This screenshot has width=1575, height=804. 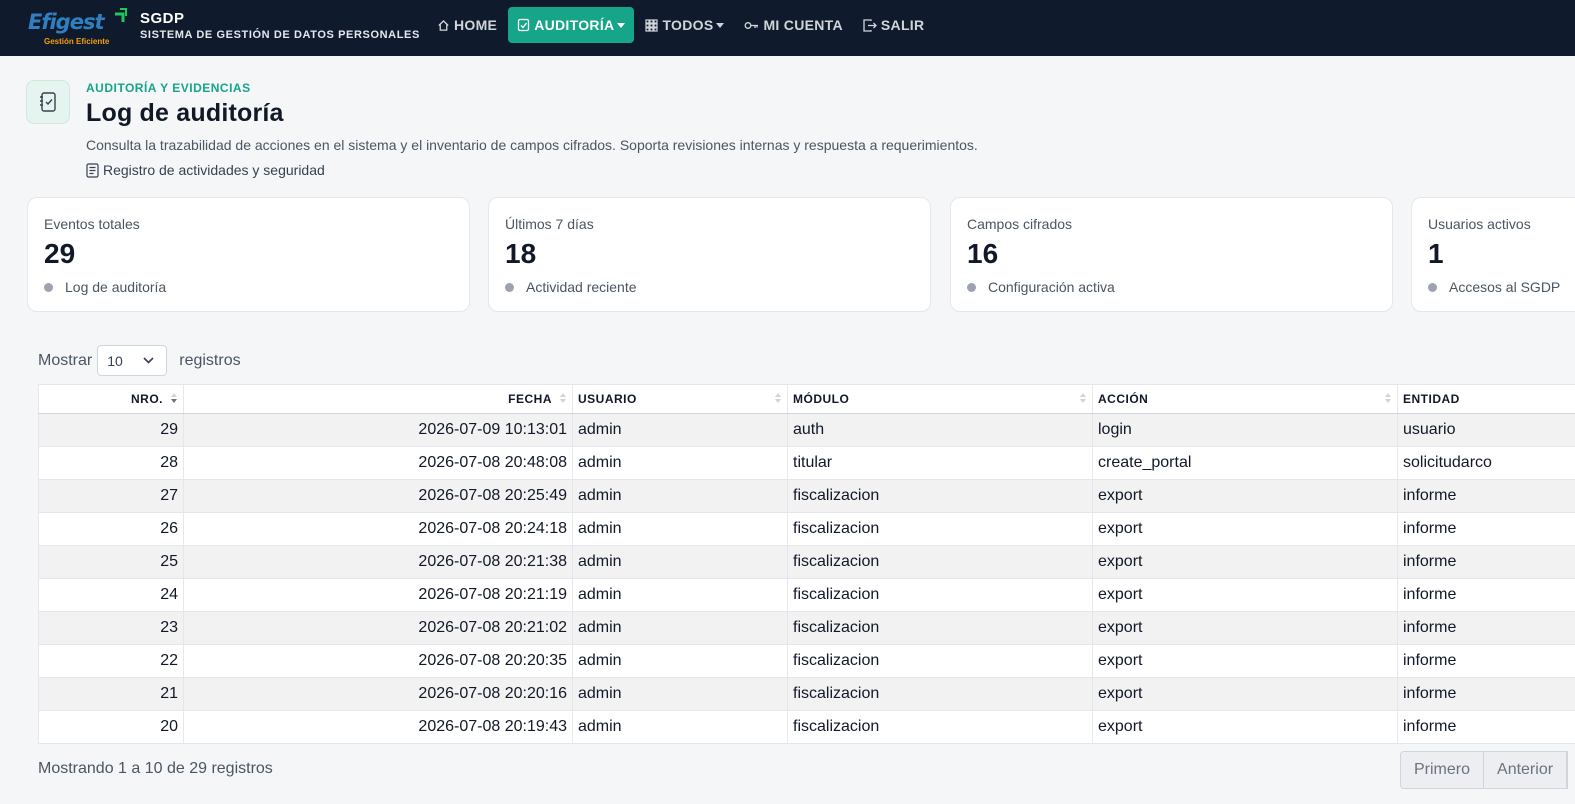 I want to click on cell-entidad: solicitudarco, so click(x=1486, y=463).